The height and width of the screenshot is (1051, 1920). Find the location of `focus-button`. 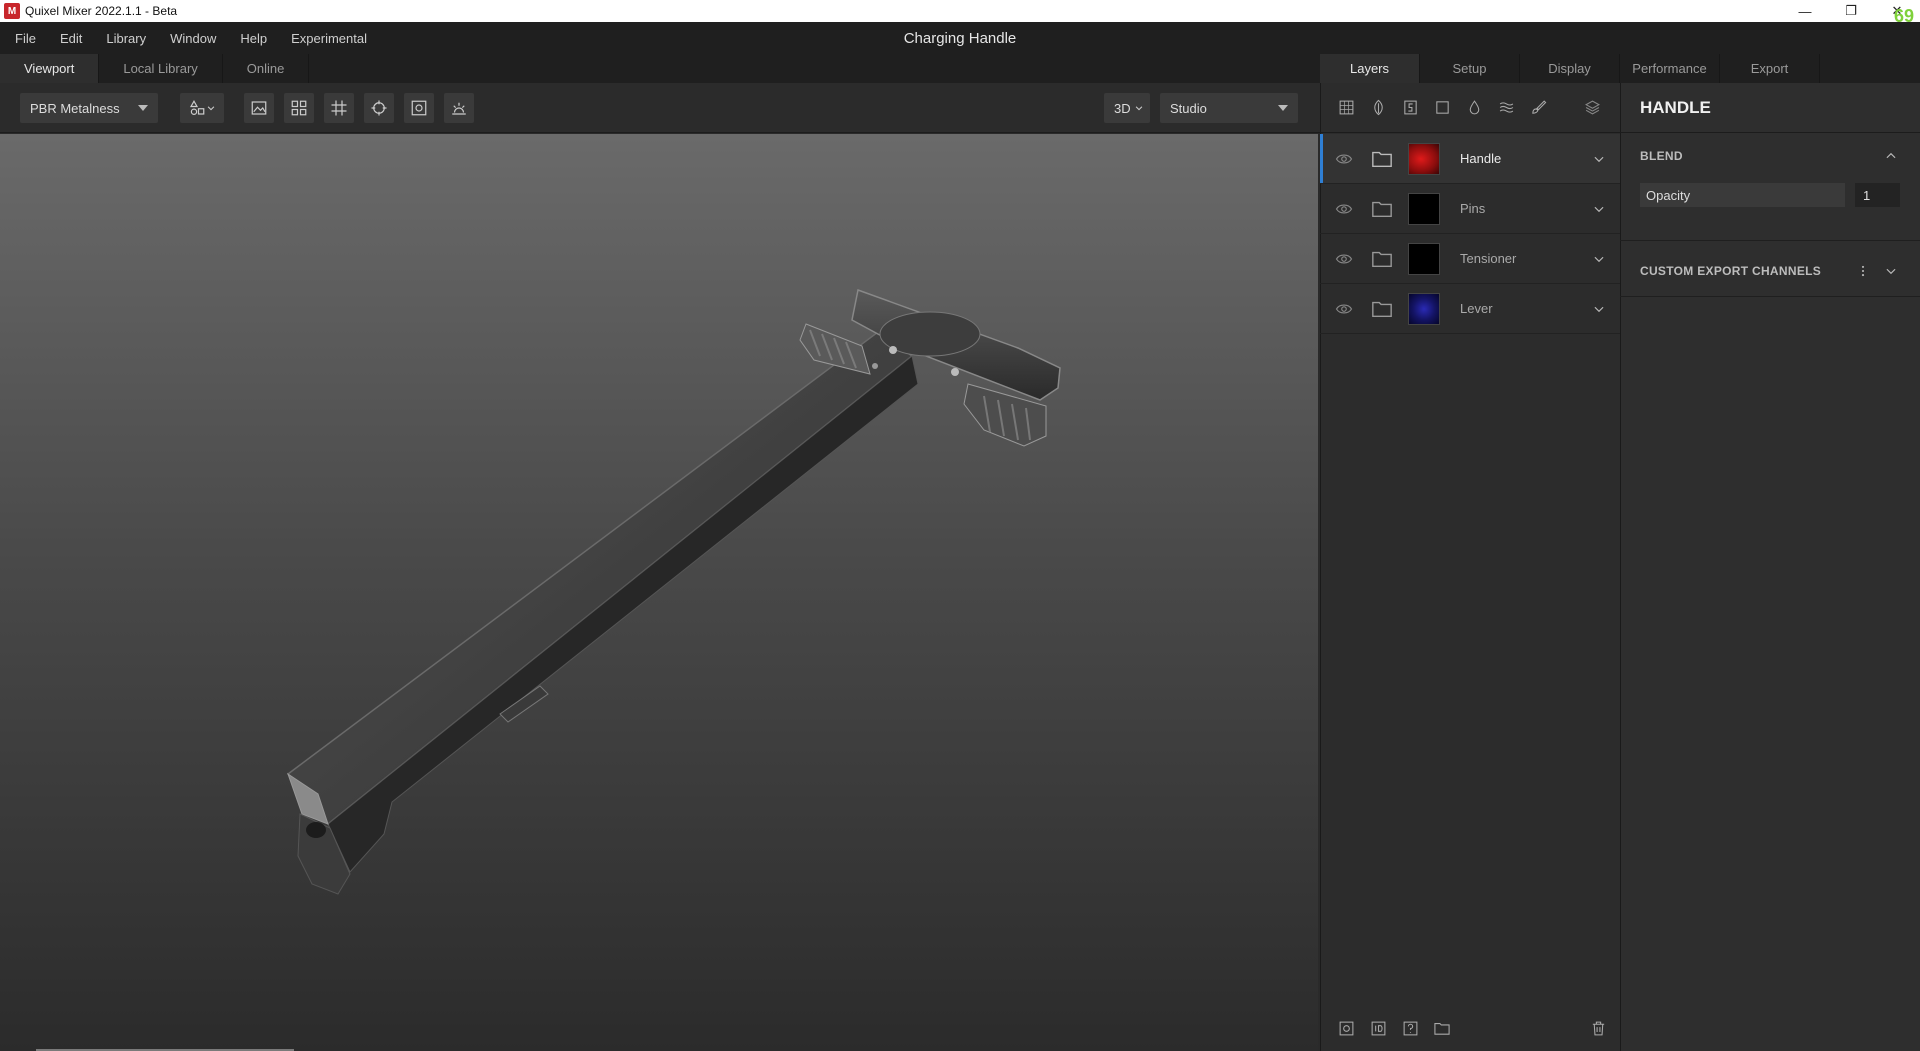

focus-button is located at coordinates (379, 108).